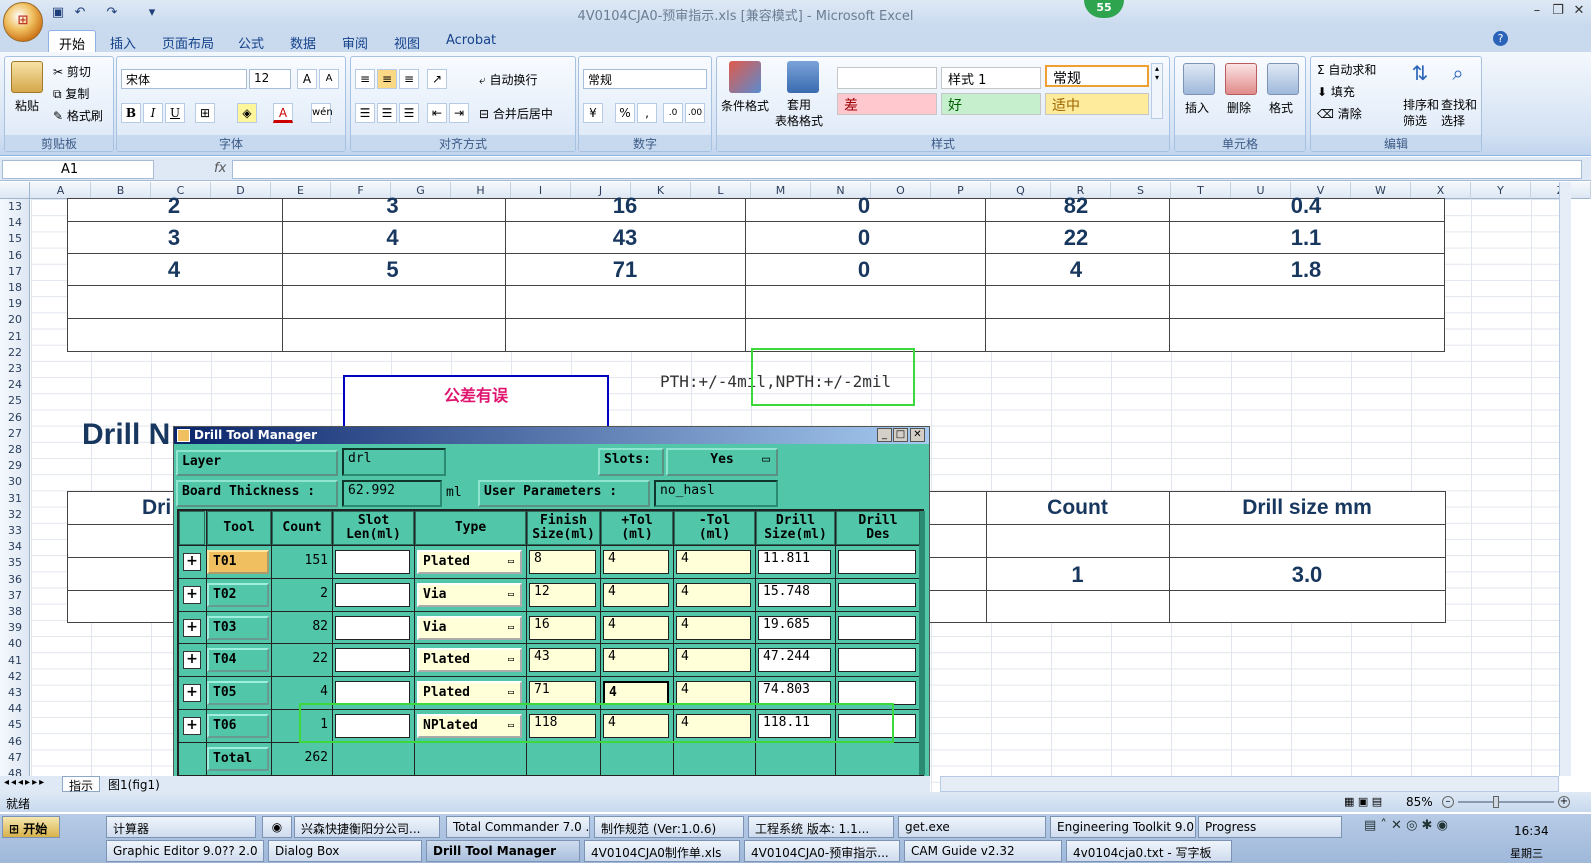  What do you see at coordinates (15, 628) in the screenshot?
I see `row-header: 39` at bounding box center [15, 628].